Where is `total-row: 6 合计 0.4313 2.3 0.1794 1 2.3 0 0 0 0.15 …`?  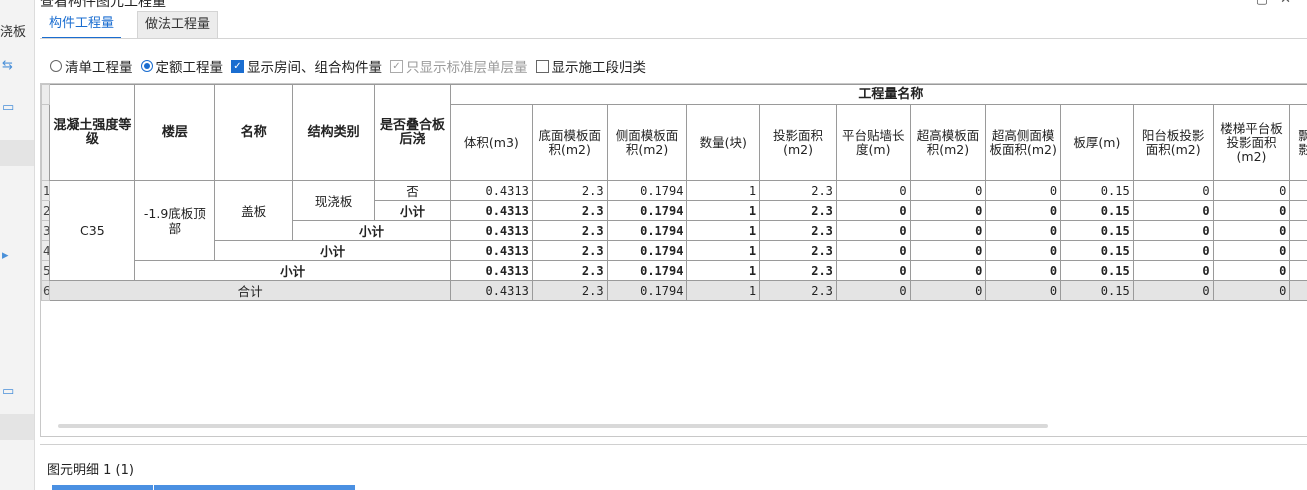
total-row: 6 合计 0.4313 2.3 0.1794 1 2.3 0 0 0 0.15 … is located at coordinates (674, 290).